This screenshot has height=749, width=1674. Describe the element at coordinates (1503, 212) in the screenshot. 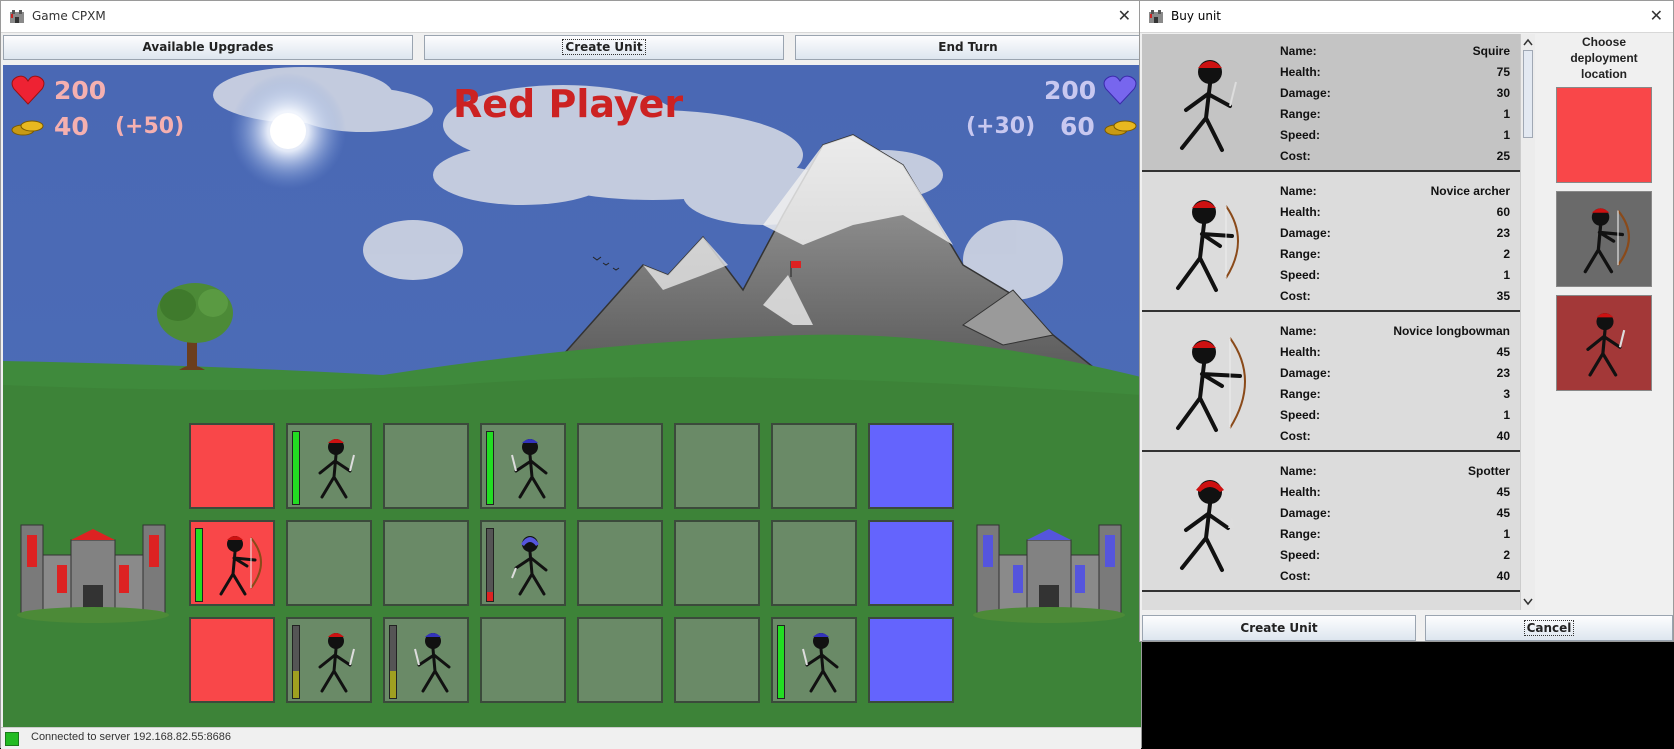

I see `unit-health: 60` at that location.